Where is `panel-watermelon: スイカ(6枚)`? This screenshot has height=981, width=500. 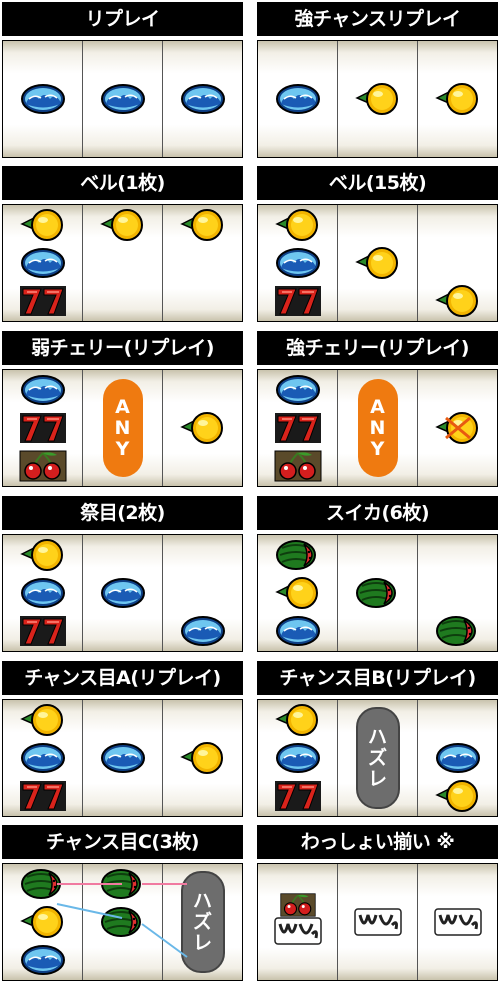 panel-watermelon: スイカ(6枚) is located at coordinates (377, 574).